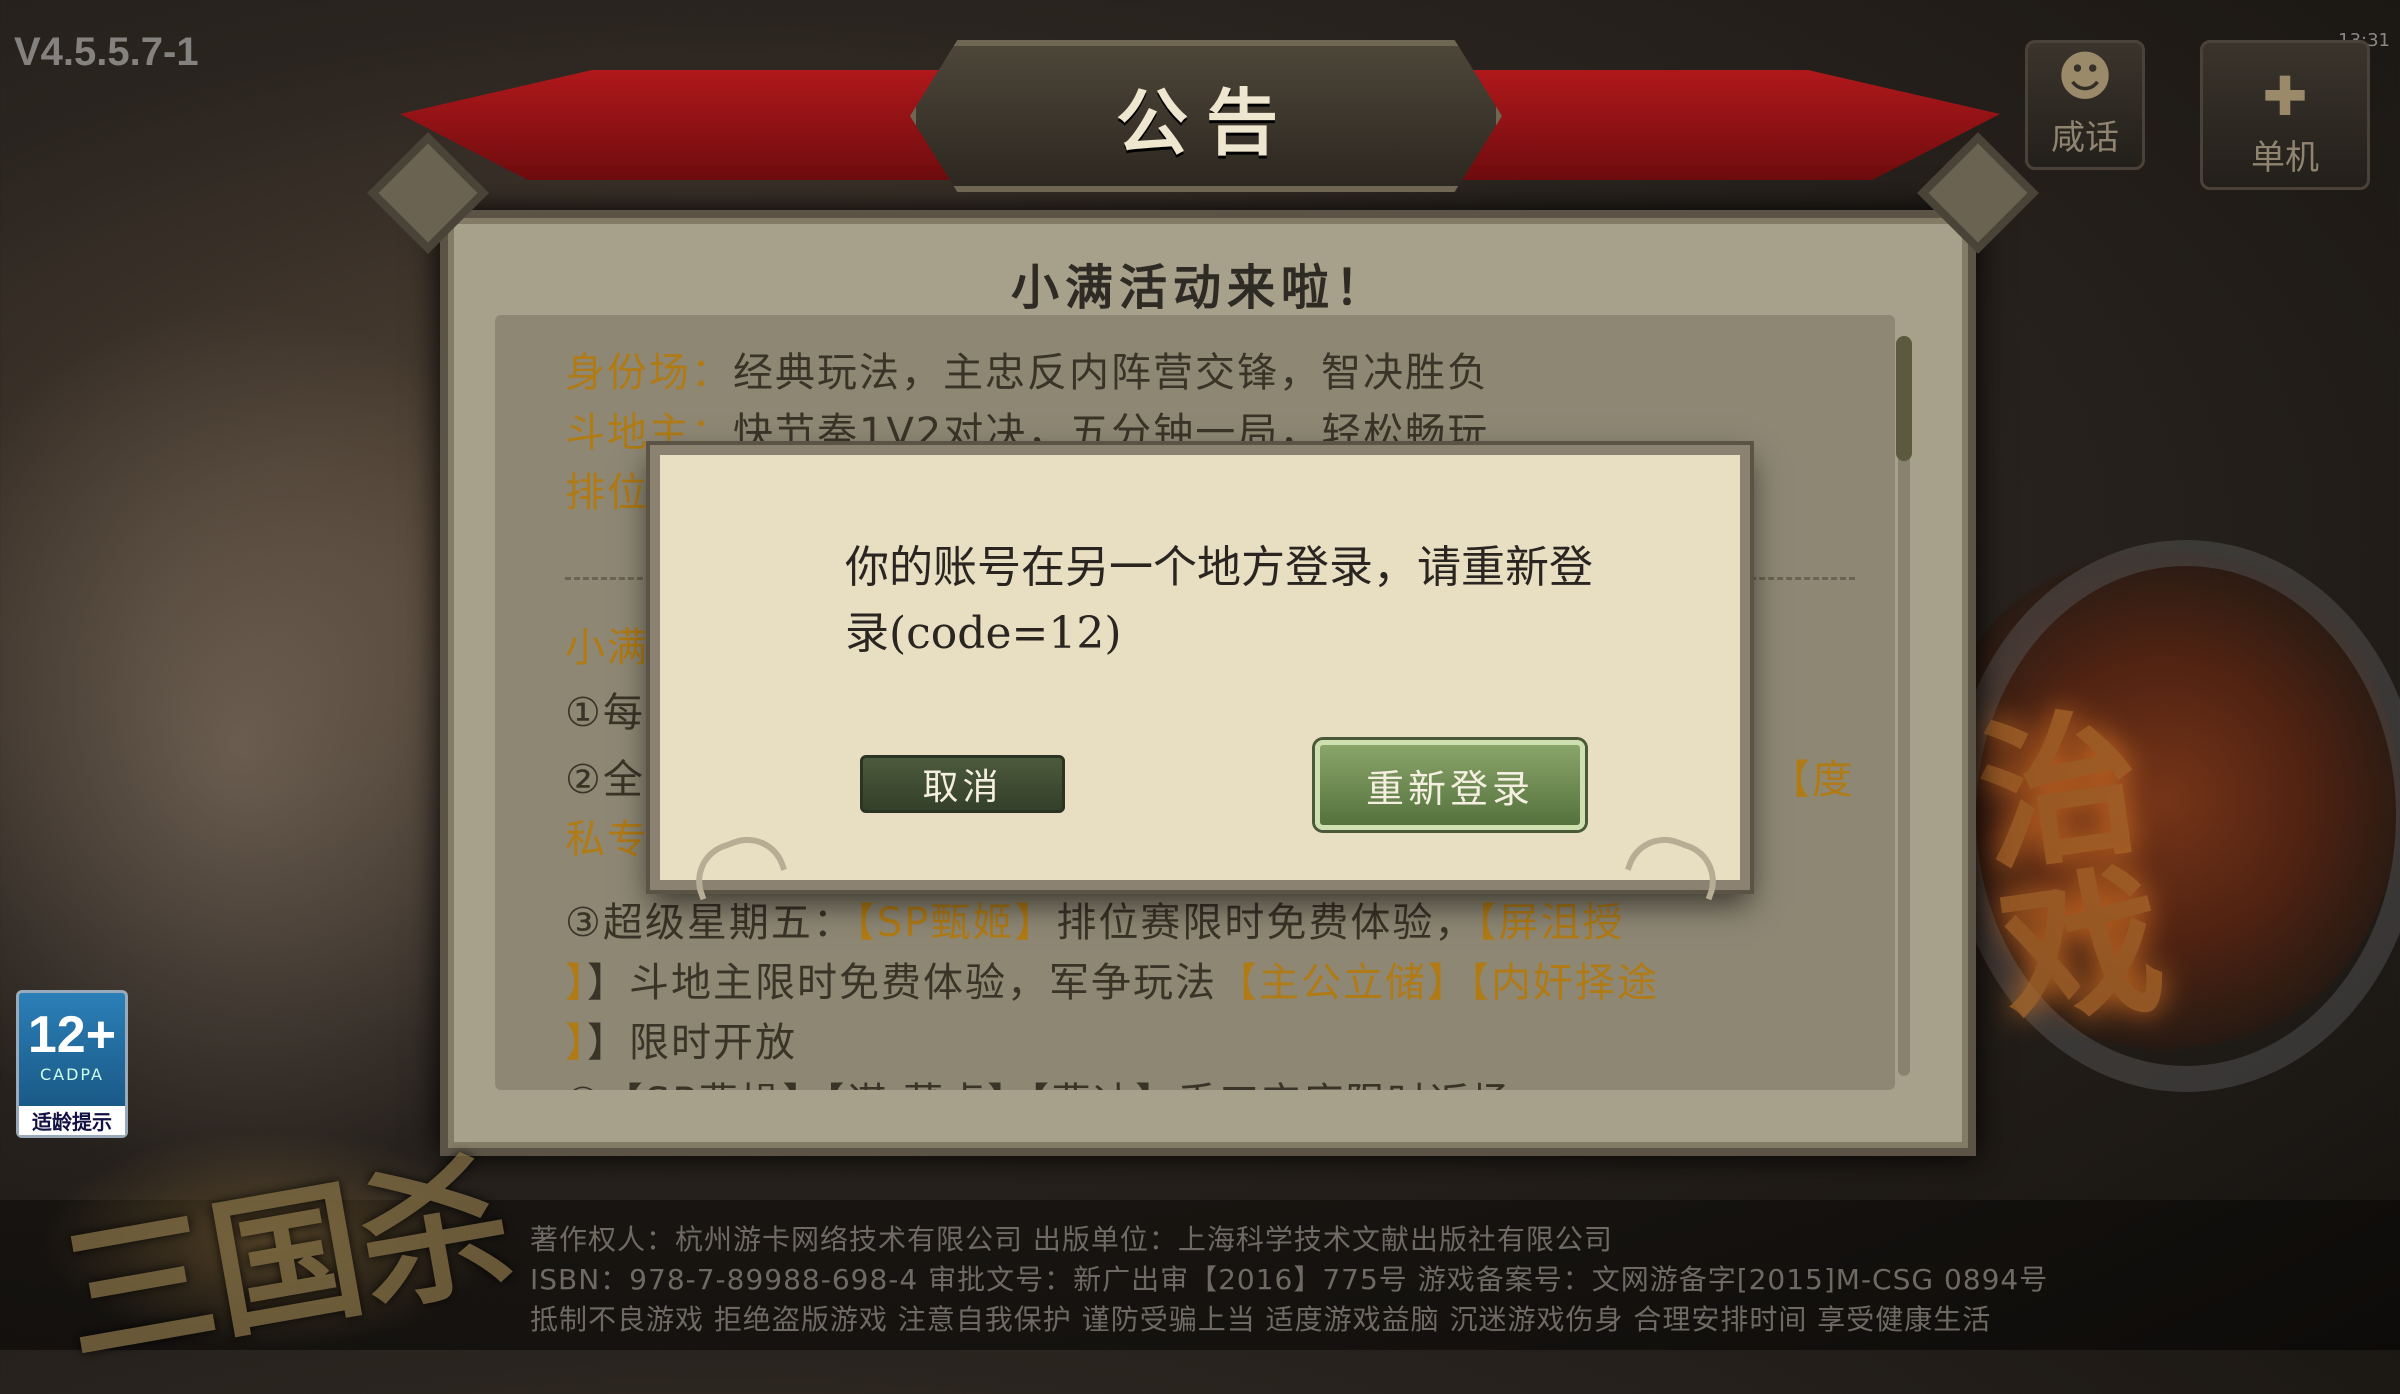 The height and width of the screenshot is (1394, 2400). I want to click on relogin-button: 重新登录, so click(1450, 785).